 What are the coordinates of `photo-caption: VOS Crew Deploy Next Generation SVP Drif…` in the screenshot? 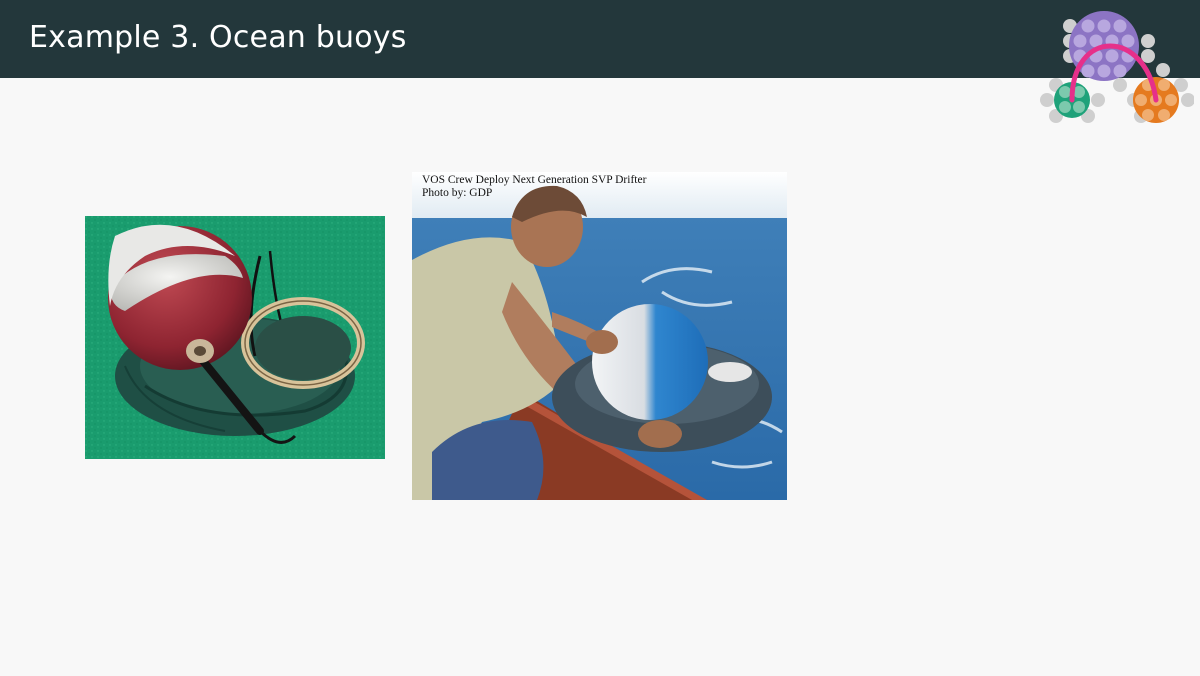 It's located at (534, 187).